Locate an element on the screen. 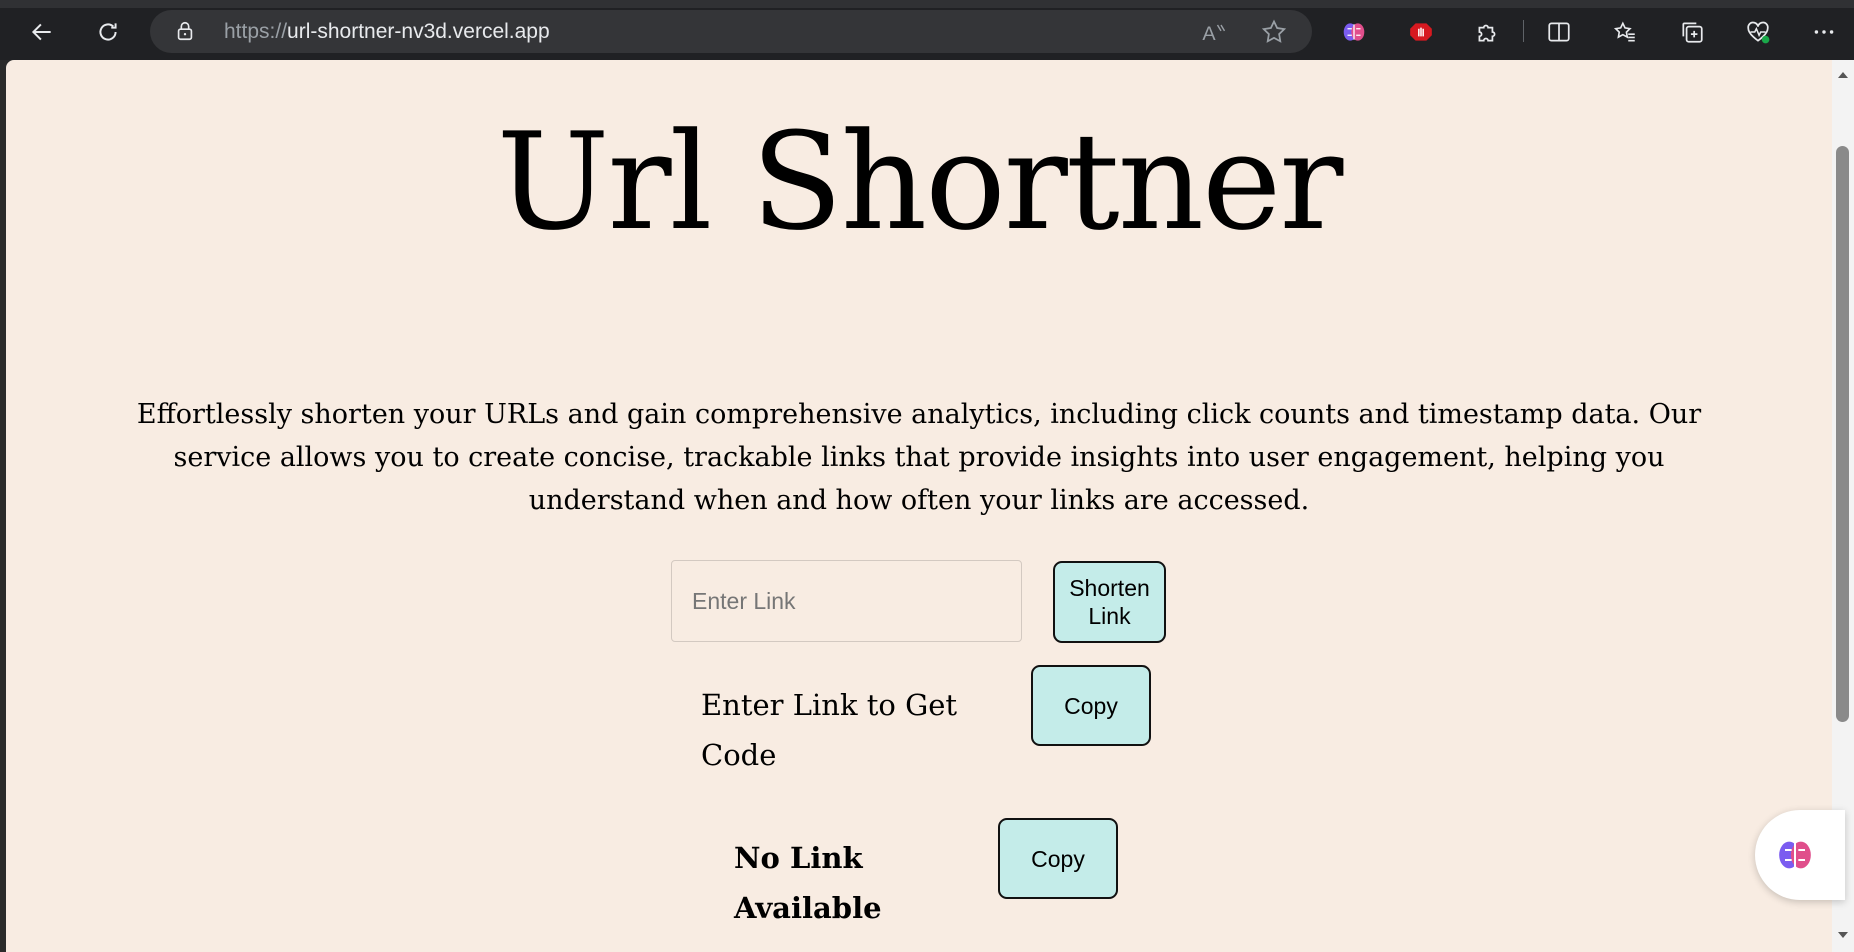 The width and height of the screenshot is (1854, 952). url-scheme: https:// is located at coordinates (256, 31).